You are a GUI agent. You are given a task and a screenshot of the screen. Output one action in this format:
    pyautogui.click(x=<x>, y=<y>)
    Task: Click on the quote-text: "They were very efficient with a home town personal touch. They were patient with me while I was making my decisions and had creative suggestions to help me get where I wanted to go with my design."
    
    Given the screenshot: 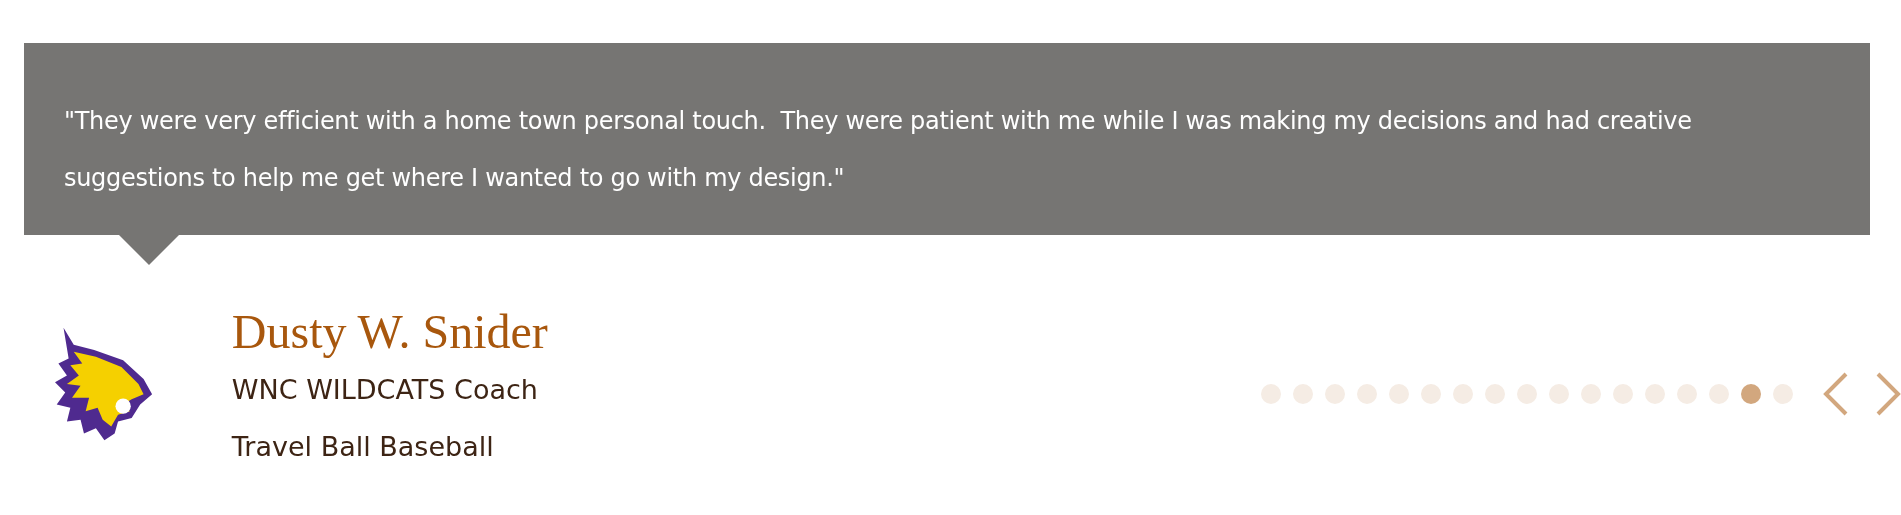 What is the action you would take?
    pyautogui.click(x=878, y=150)
    